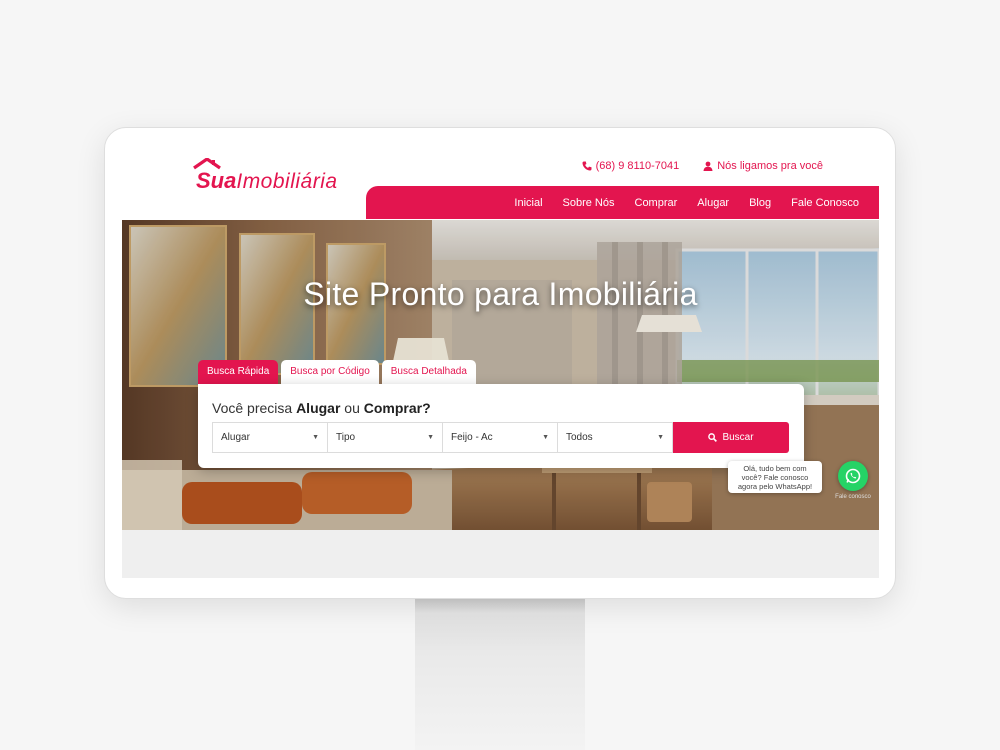 This screenshot has height=750, width=1000. What do you see at coordinates (500, 554) in the screenshot?
I see `page-below-fold` at bounding box center [500, 554].